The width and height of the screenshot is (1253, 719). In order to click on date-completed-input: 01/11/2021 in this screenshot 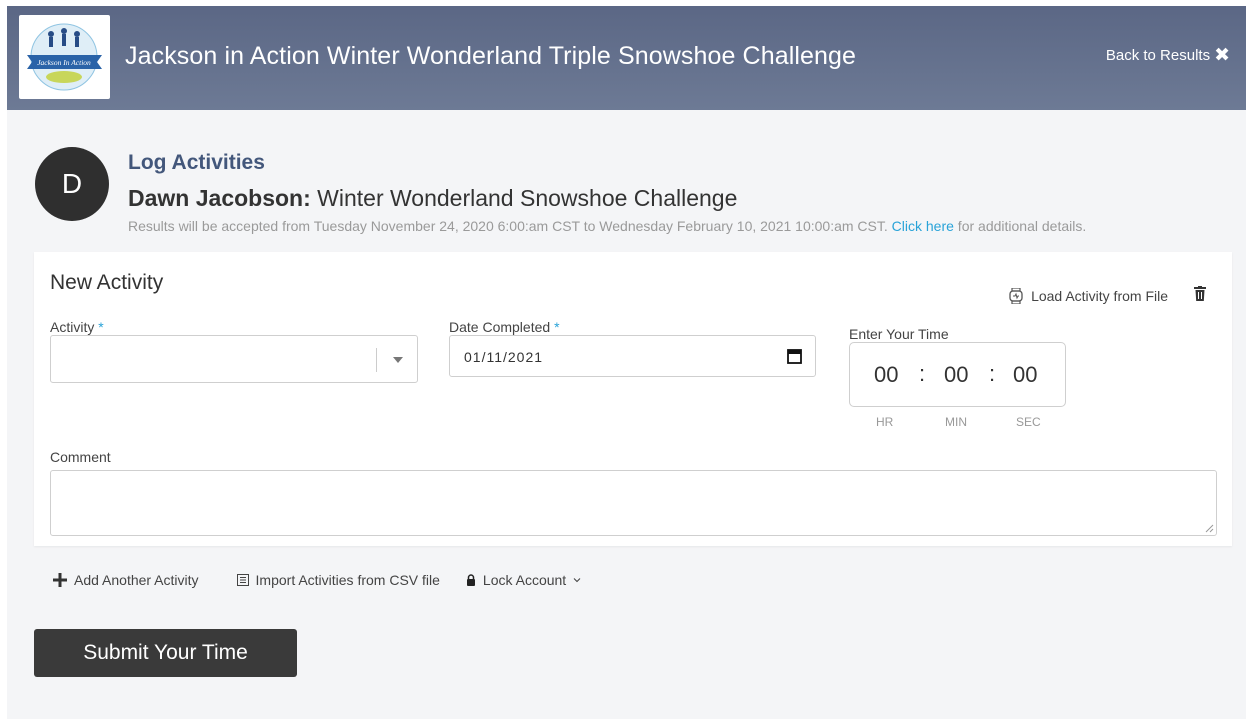, I will do `click(632, 356)`.